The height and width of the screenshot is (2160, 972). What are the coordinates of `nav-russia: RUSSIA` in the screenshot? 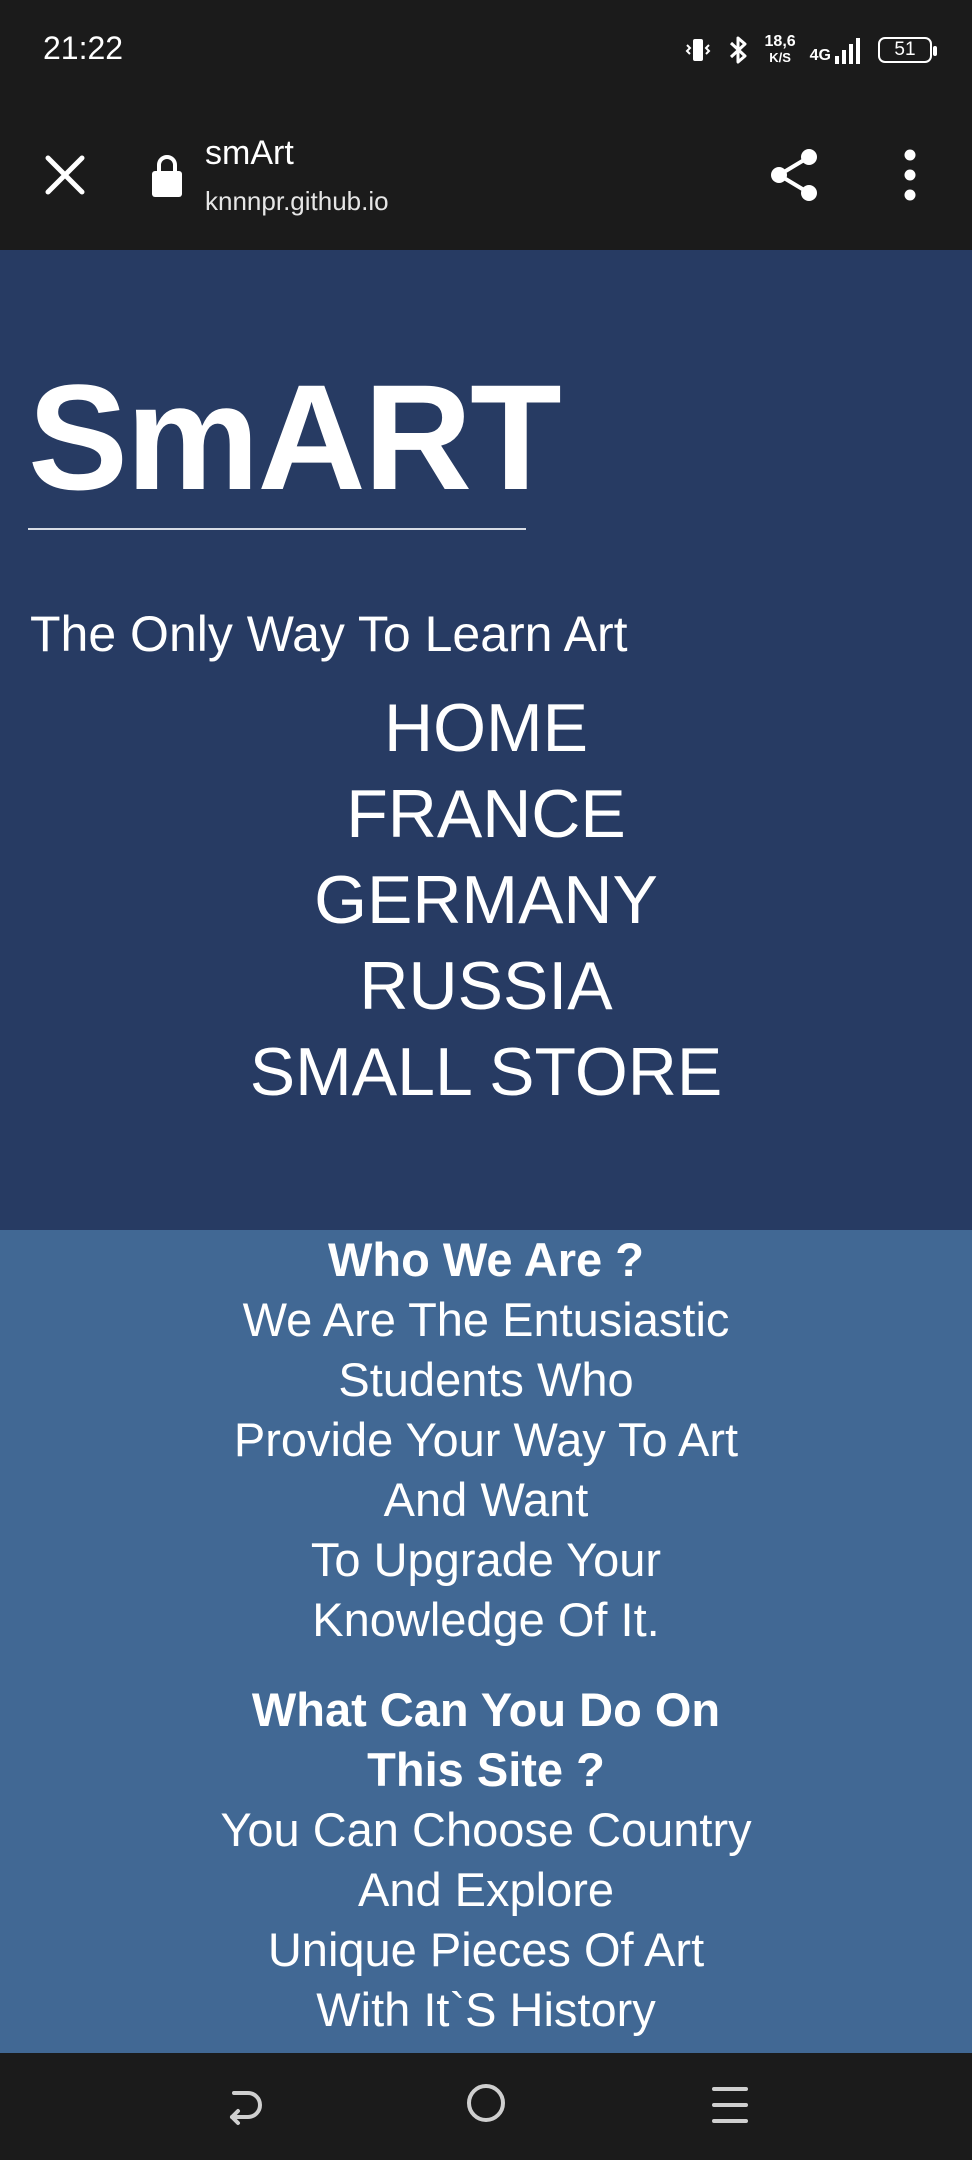 It's located at (486, 986).